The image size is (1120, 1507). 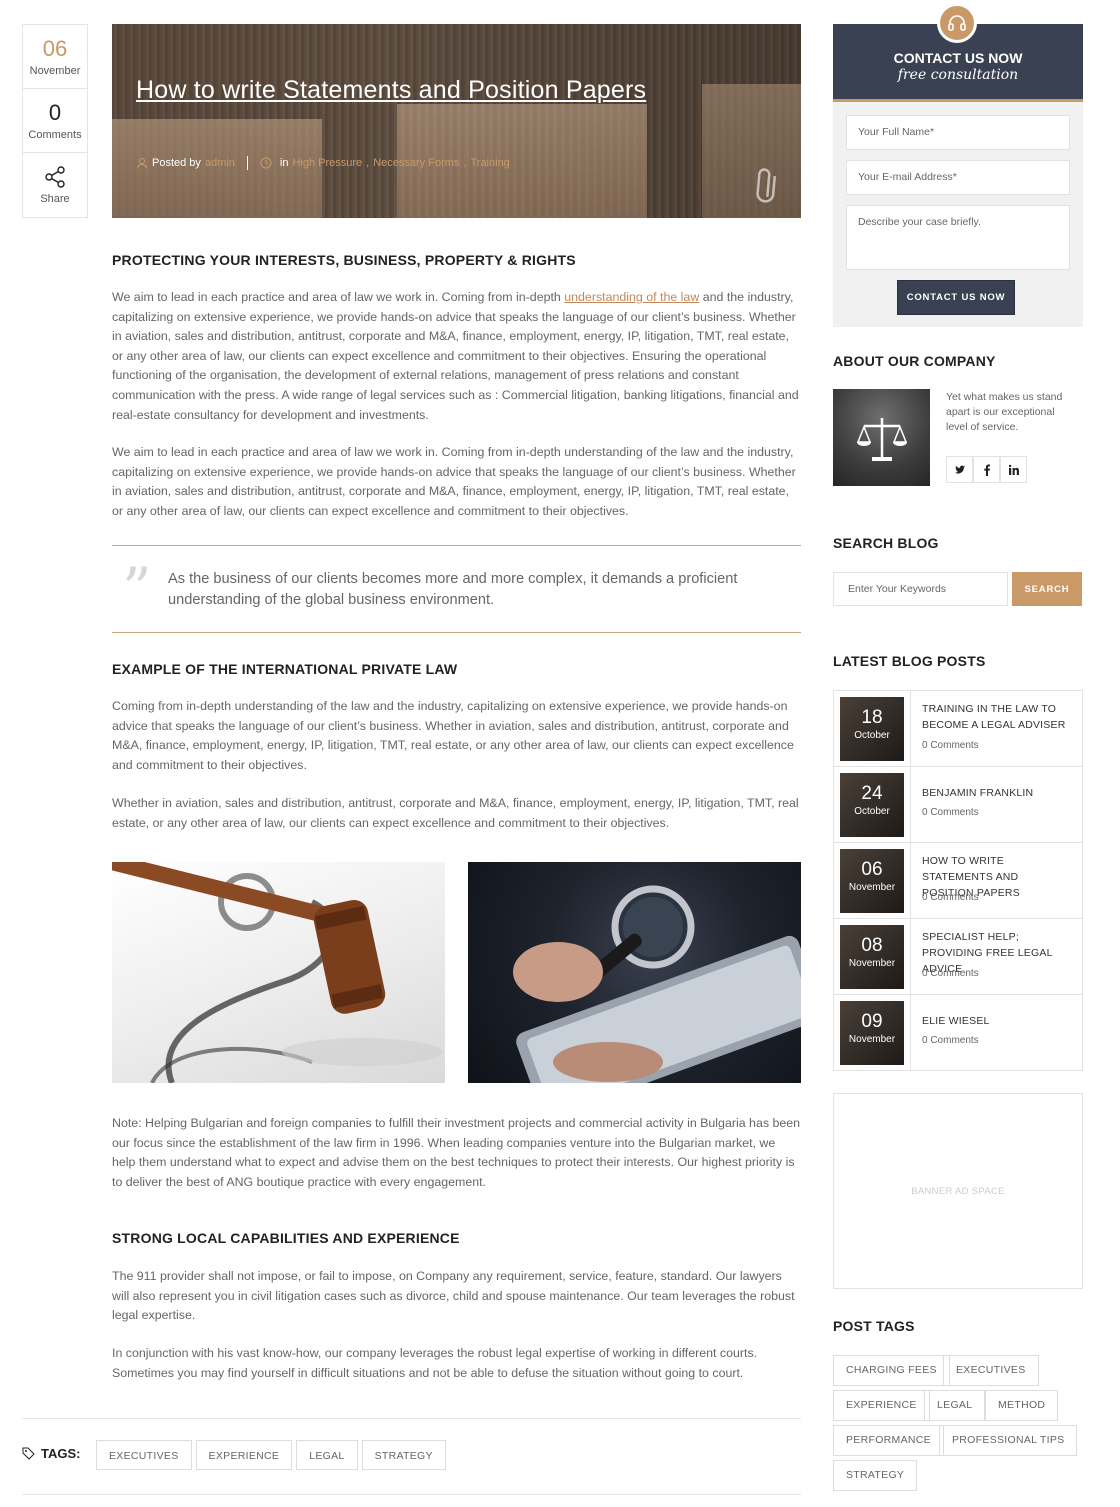 I want to click on banner-ad: BANNER AD SPACE, so click(x=958, y=1191).